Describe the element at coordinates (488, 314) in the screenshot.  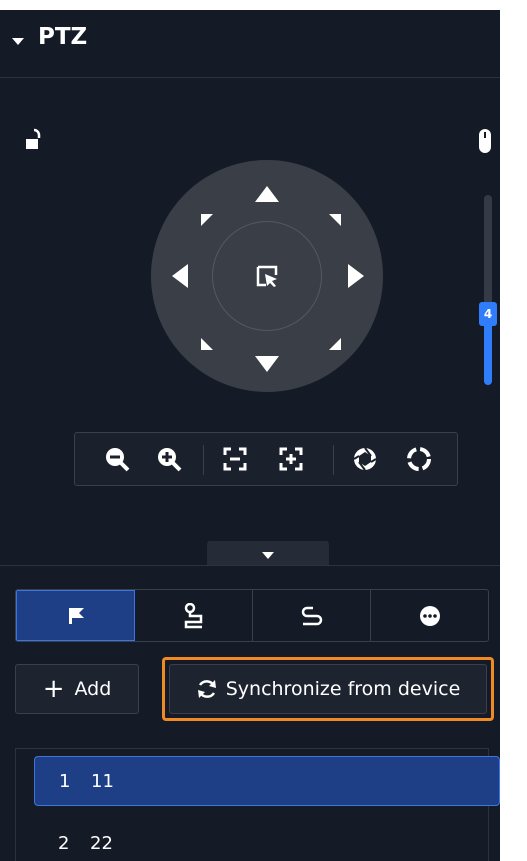
I see `slider-thumb: 4` at that location.